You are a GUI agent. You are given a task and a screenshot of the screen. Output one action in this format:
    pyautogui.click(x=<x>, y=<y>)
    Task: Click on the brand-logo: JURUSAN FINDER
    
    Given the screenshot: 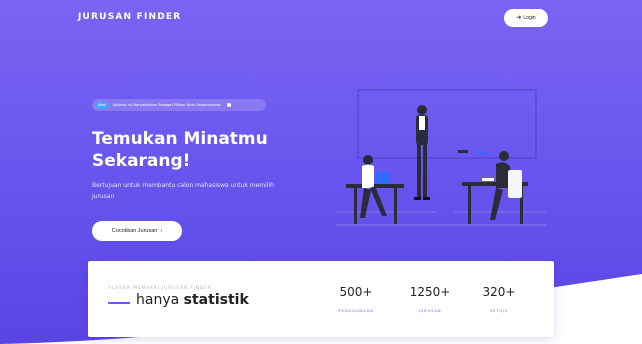 What is the action you would take?
    pyautogui.click(x=129, y=17)
    